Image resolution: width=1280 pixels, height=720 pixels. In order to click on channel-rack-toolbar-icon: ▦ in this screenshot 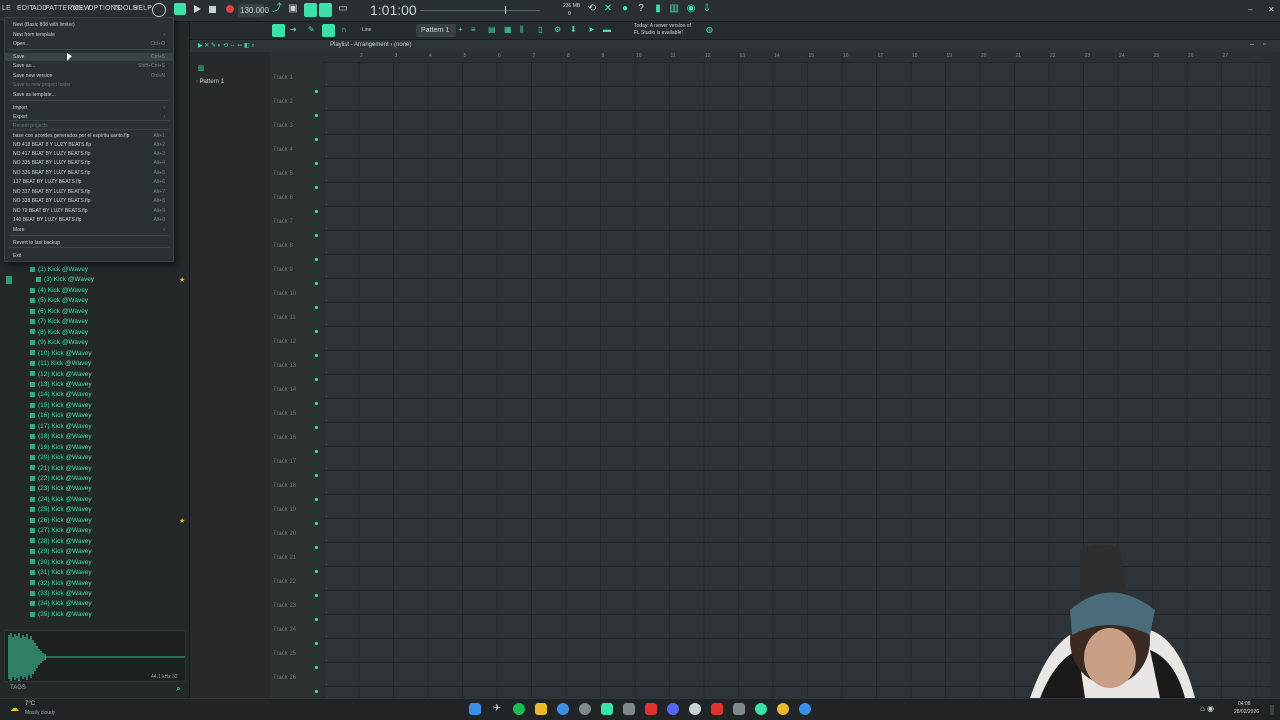, I will do `click(508, 29)`.